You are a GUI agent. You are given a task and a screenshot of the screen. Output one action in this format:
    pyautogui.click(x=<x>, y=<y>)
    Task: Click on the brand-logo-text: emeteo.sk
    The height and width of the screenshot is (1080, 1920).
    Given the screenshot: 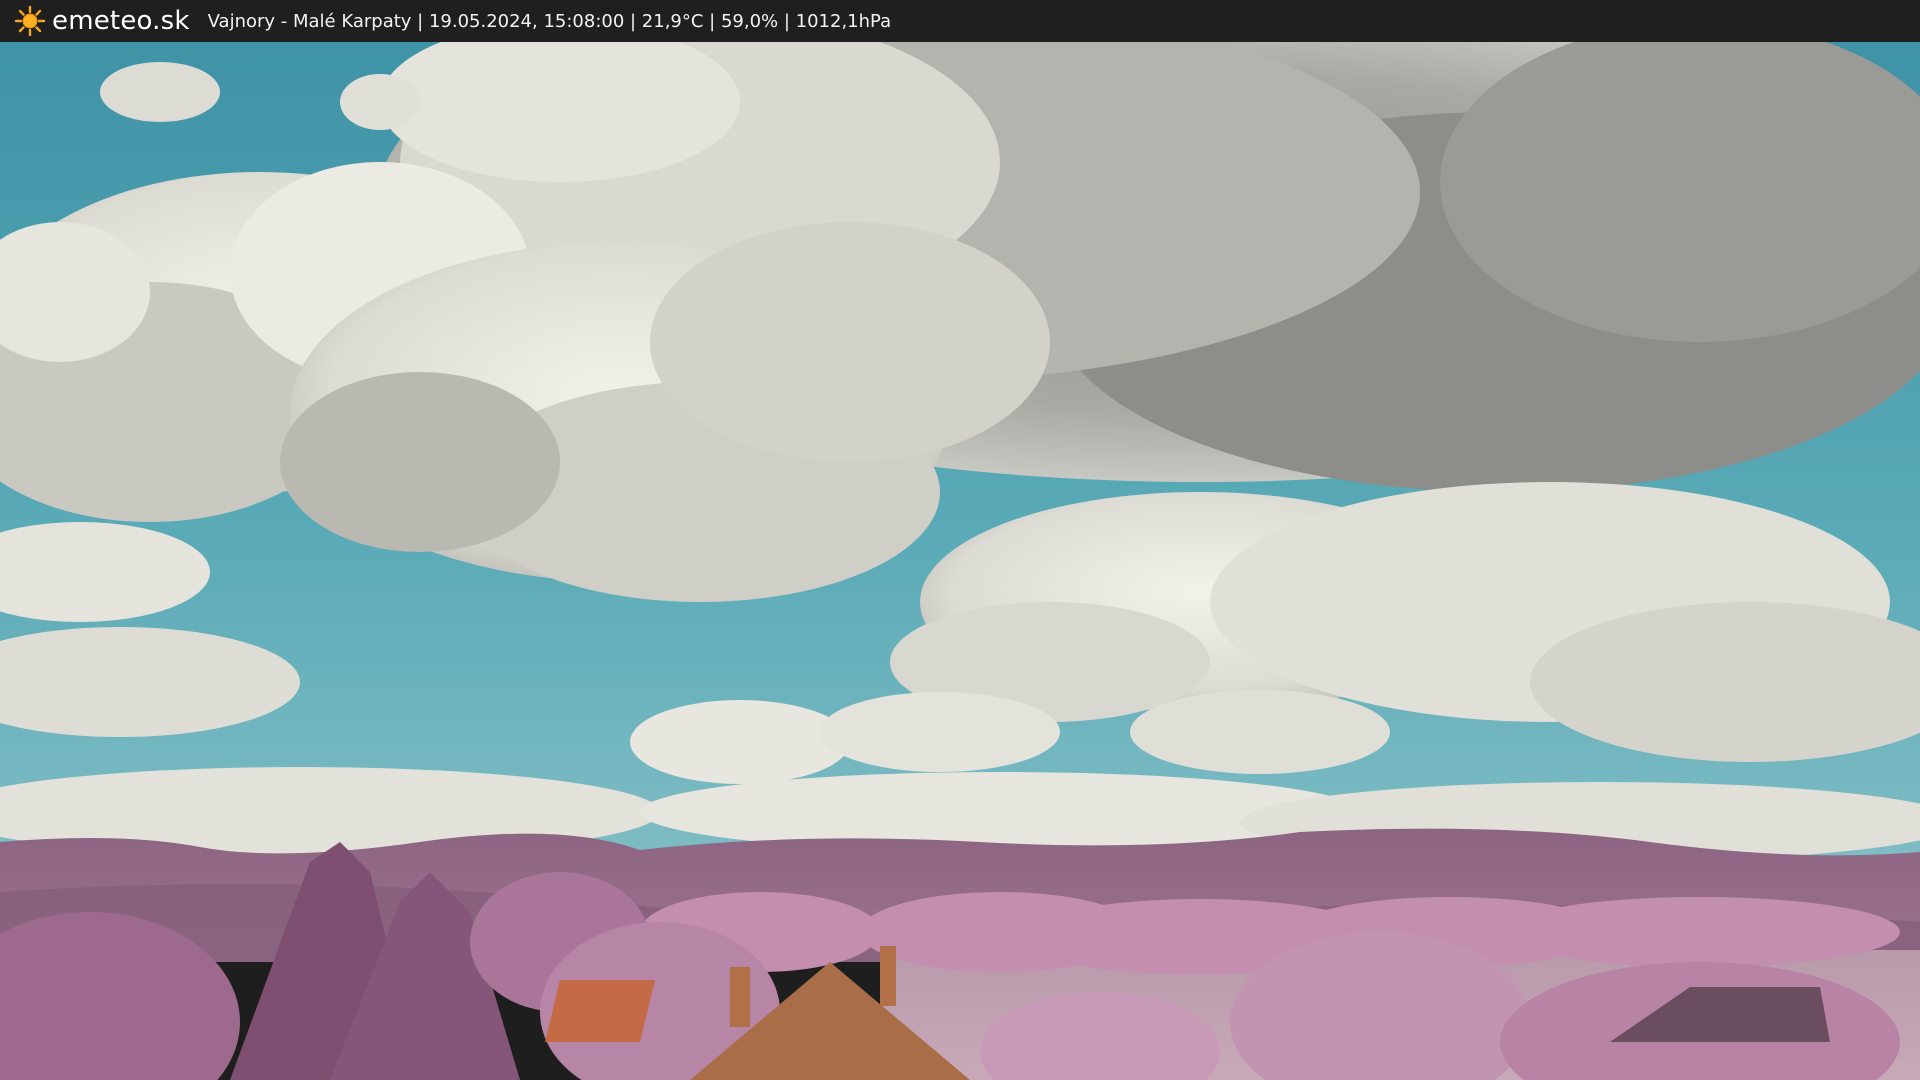 What is the action you would take?
    pyautogui.click(x=121, y=21)
    